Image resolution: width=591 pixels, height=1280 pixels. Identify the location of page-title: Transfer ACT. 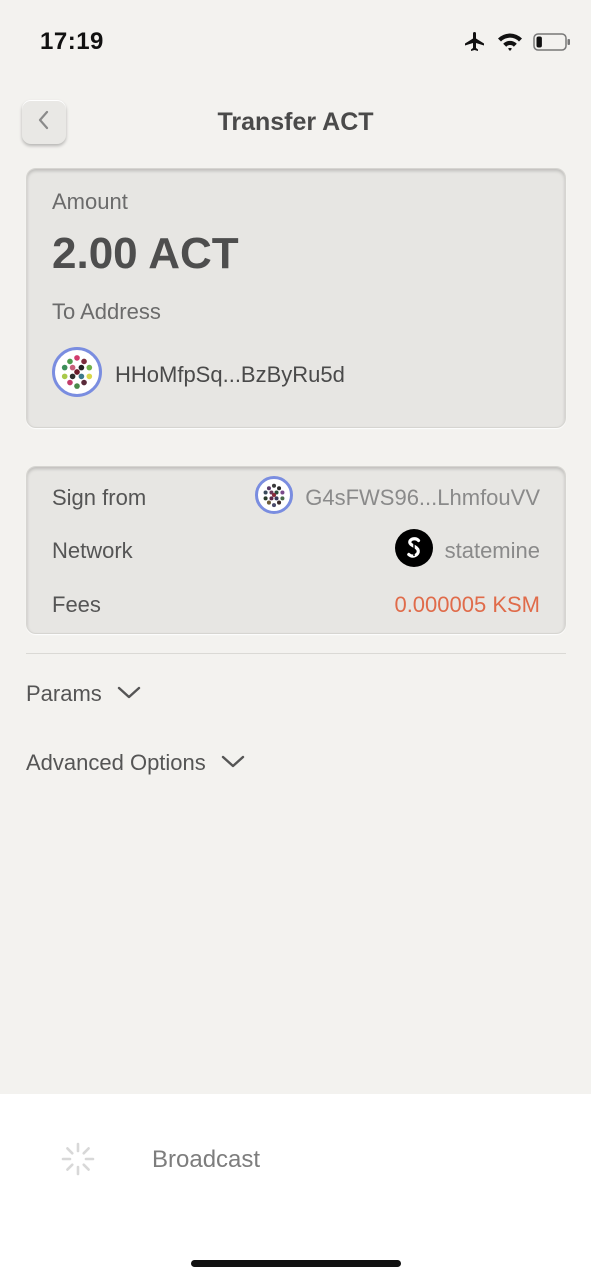
(295, 122).